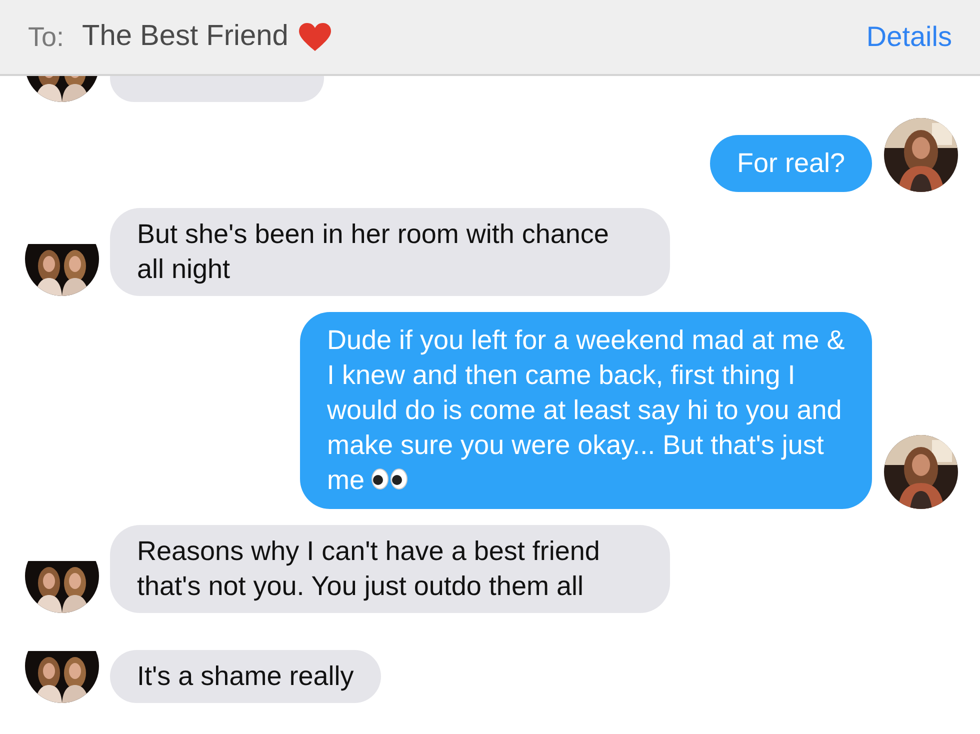 This screenshot has height=734, width=980. I want to click on received-message-bubble: But she's been in her room with chance all night, so click(390, 252).